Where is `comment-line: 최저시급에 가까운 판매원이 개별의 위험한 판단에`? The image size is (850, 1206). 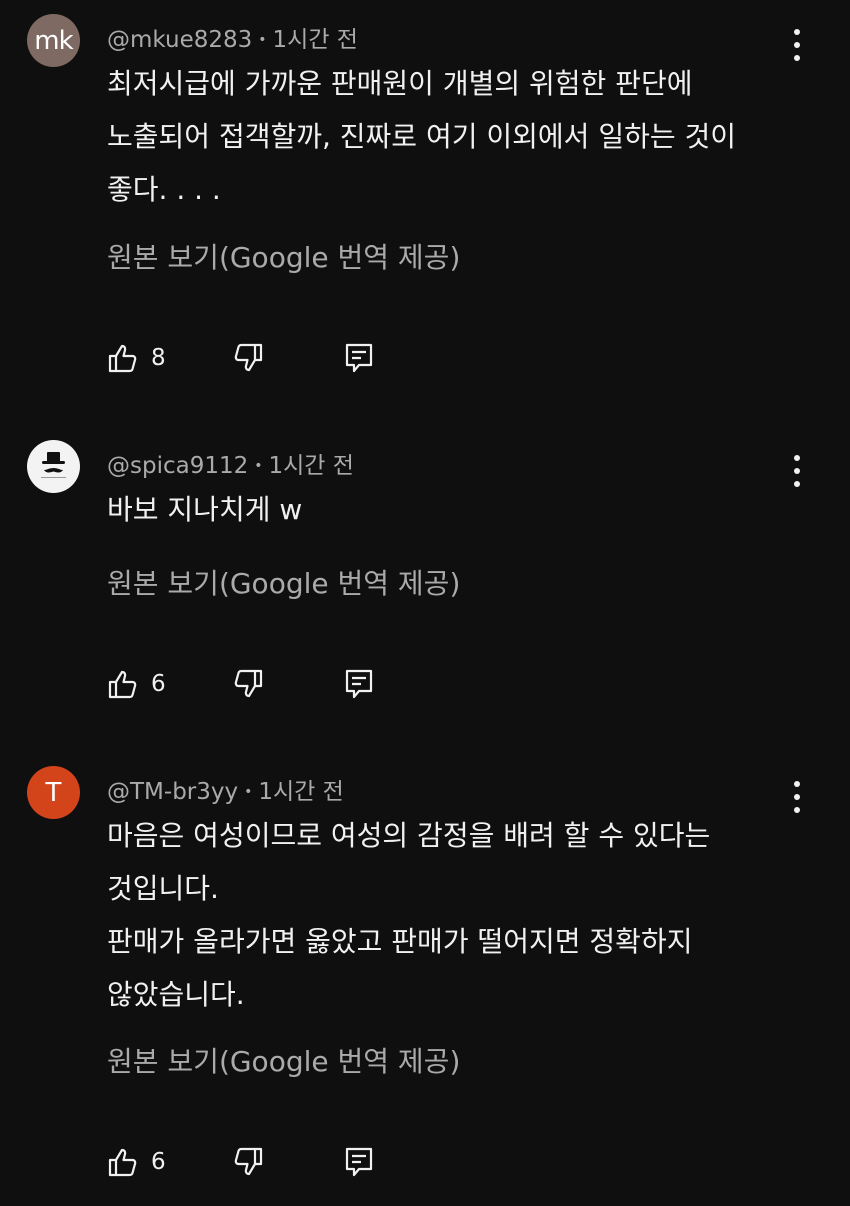 comment-line: 최저시급에 가까운 판매원이 개별의 위험한 판단에 is located at coordinates (400, 83).